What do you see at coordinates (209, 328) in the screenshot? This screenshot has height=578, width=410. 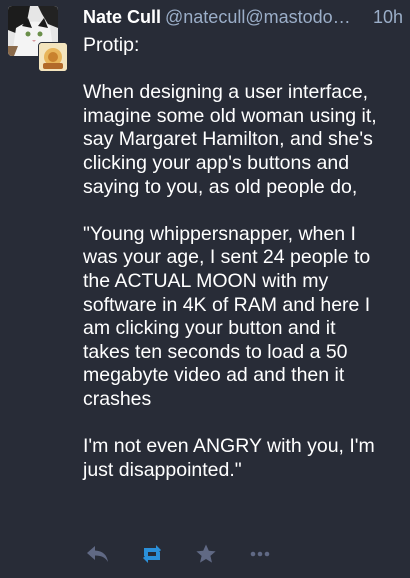 I see `text-line: am clicking your button and it` at bounding box center [209, 328].